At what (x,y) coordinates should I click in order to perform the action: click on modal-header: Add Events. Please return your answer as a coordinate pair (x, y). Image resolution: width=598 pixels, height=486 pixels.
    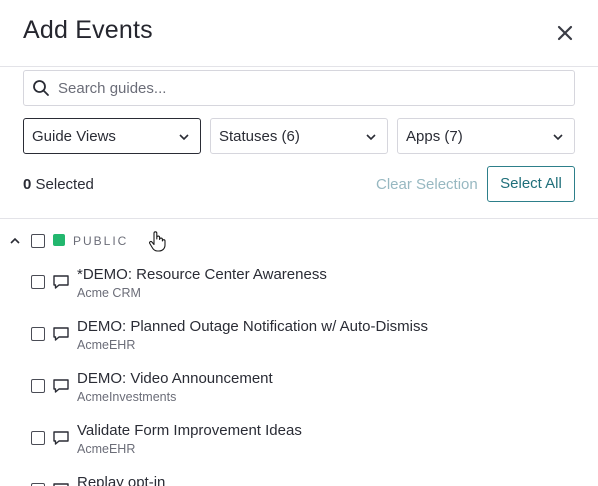
    Looking at the image, I should click on (299, 33).